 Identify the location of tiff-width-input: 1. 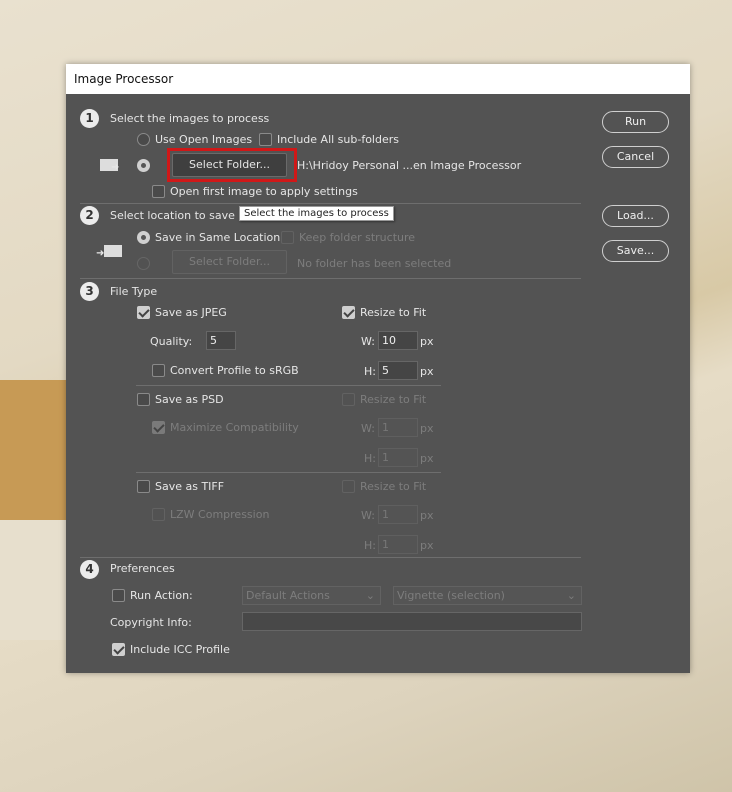
(398, 514).